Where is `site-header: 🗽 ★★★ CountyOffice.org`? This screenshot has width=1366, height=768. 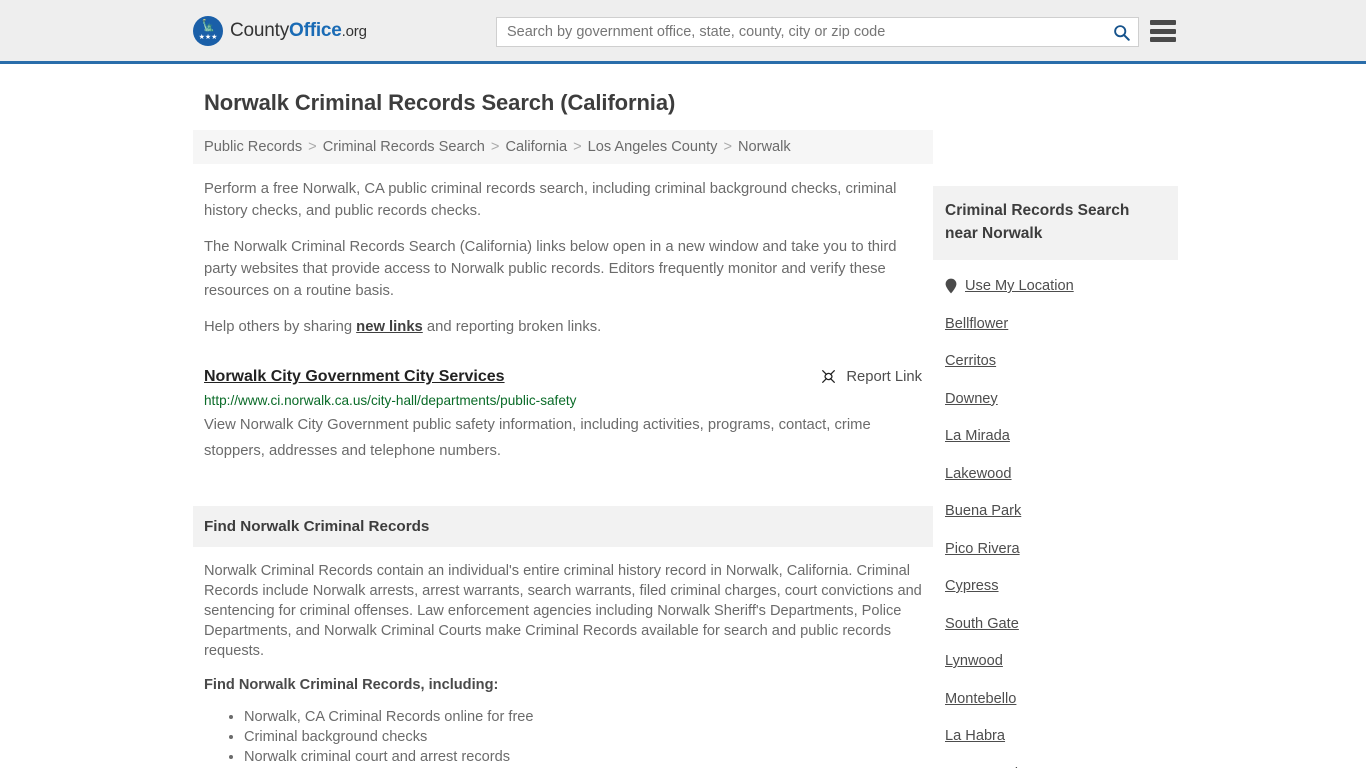
site-header: 🗽 ★★★ CountyOffice.org is located at coordinates (683, 32).